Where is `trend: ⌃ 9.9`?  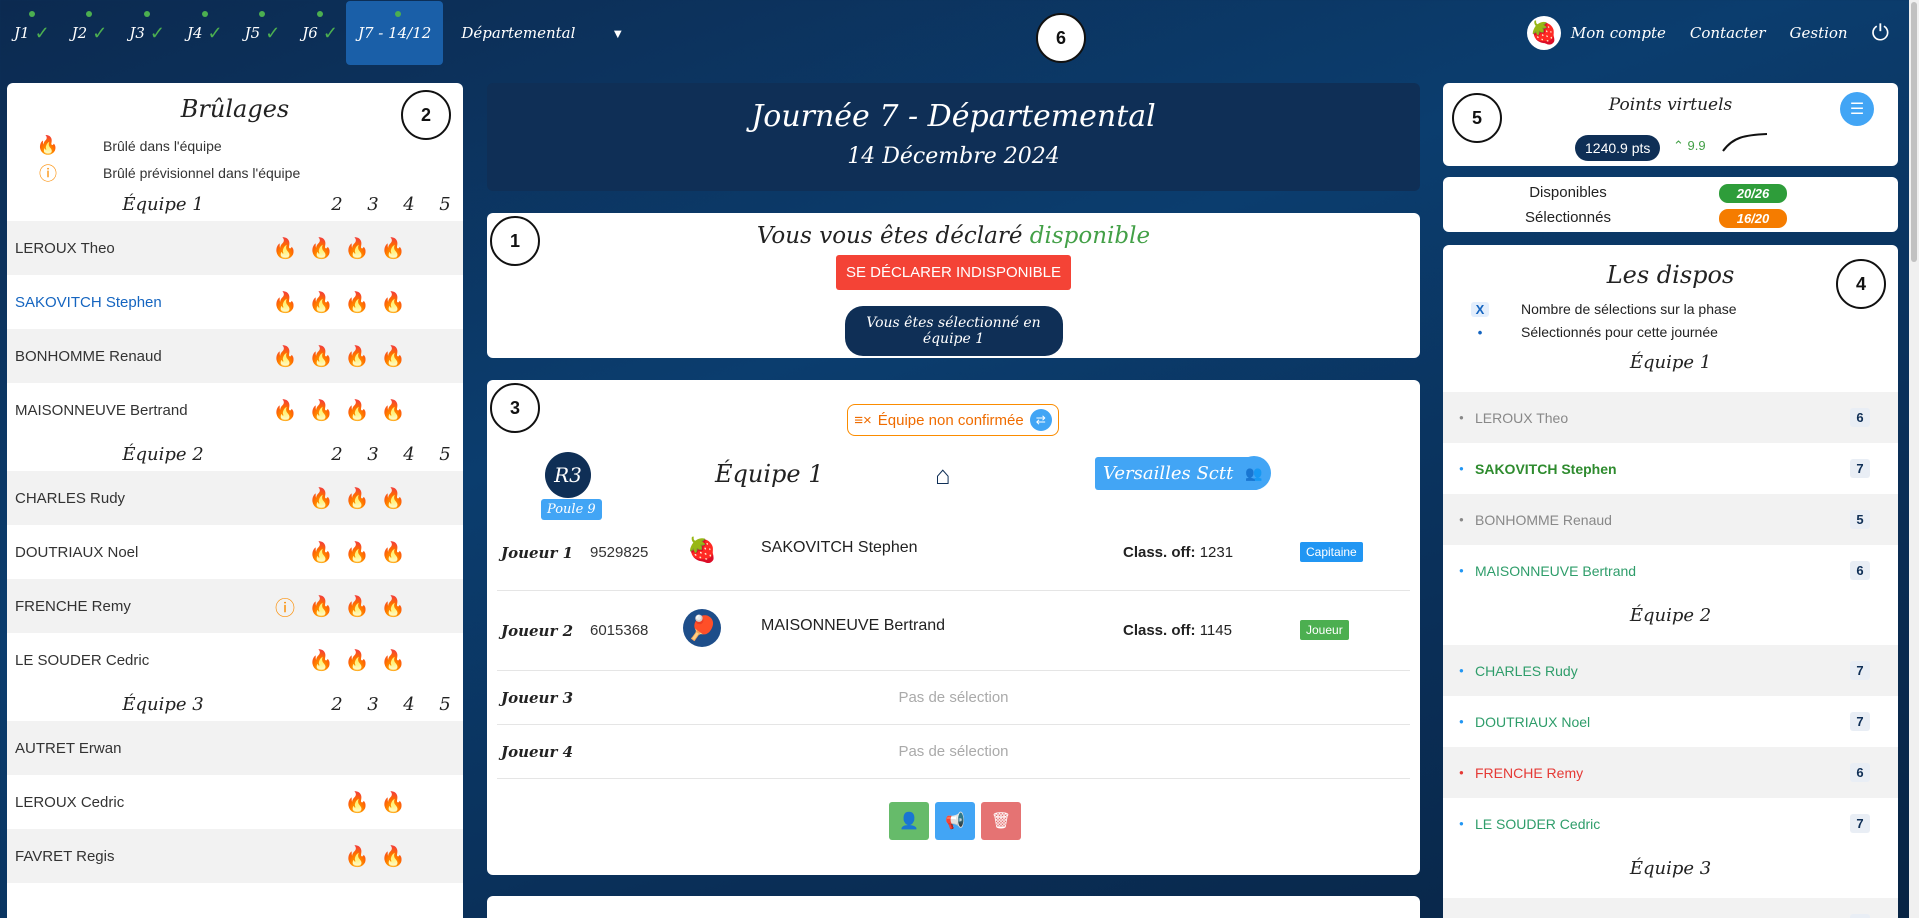 trend: ⌃ 9.9 is located at coordinates (1689, 146).